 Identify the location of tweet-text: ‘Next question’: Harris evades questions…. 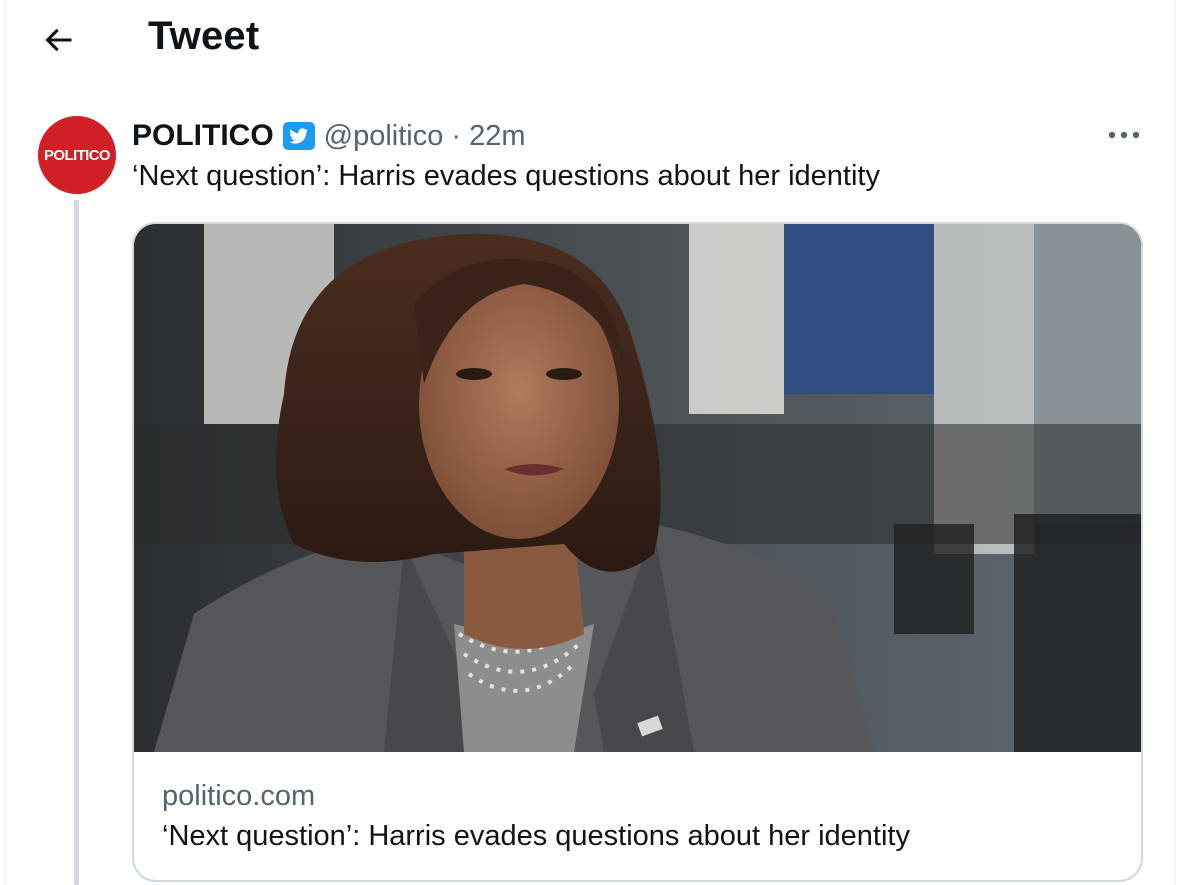
(506, 176).